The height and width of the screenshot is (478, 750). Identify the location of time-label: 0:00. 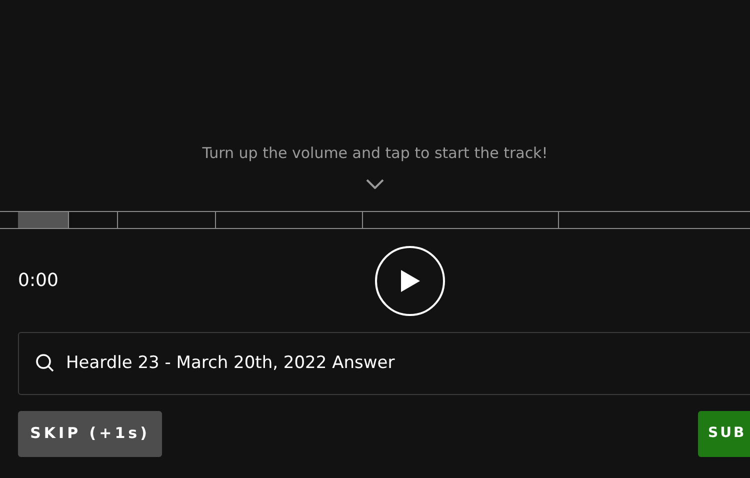
(38, 281).